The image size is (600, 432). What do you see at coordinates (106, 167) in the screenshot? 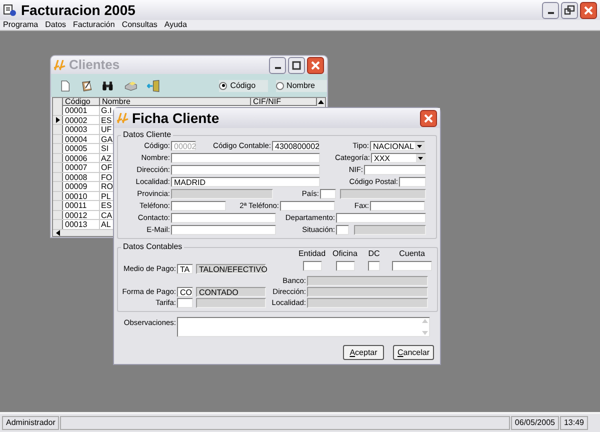
I see `table-cell: OF` at bounding box center [106, 167].